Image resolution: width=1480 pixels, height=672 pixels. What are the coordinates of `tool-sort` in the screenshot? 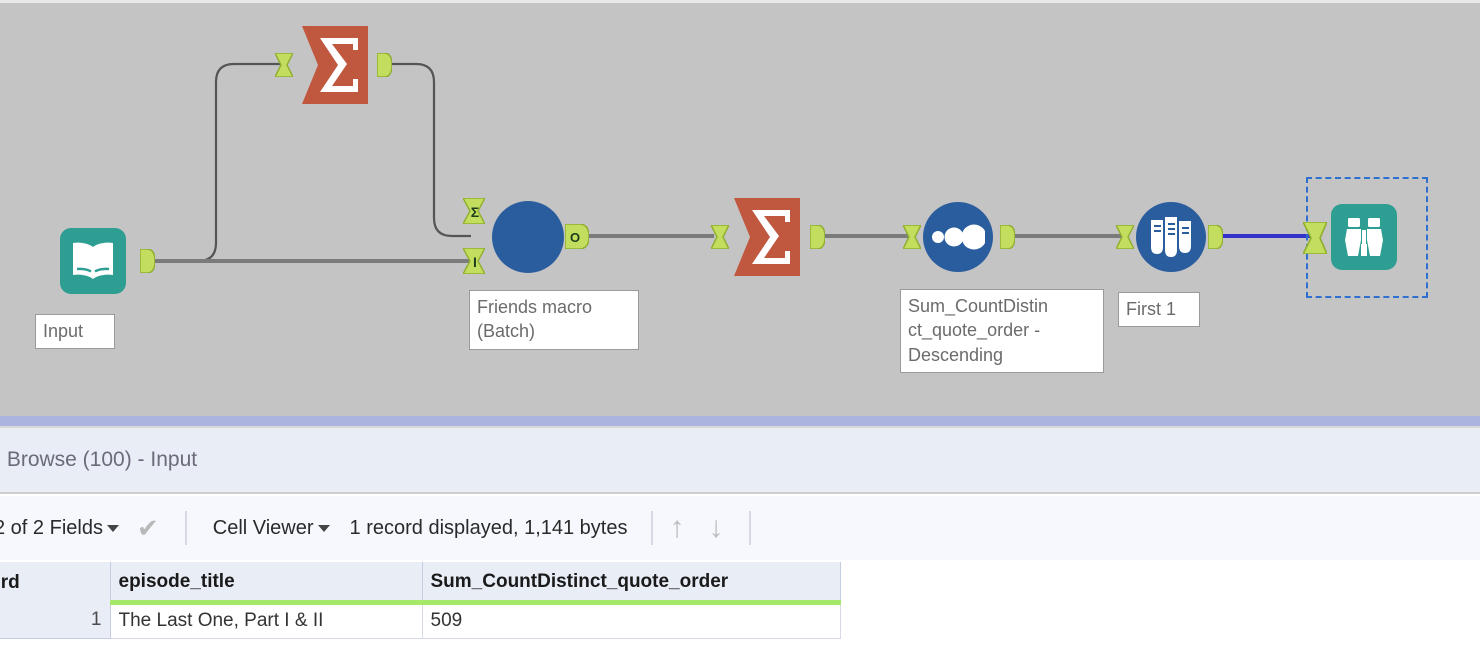 It's located at (958, 237).